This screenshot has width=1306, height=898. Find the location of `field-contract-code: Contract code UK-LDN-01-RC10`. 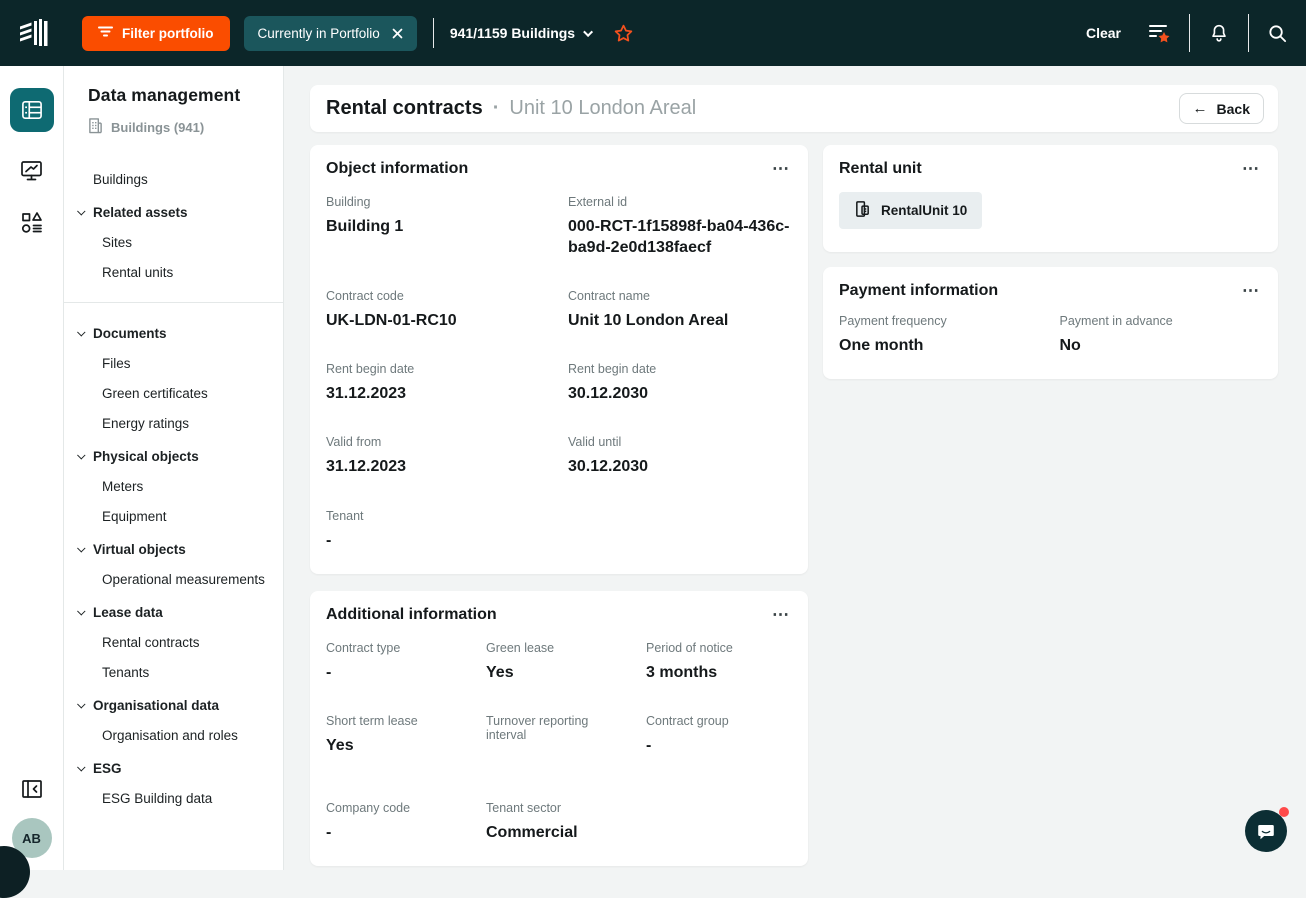

field-contract-code: Contract code UK-LDN-01-RC10 is located at coordinates (391, 309).